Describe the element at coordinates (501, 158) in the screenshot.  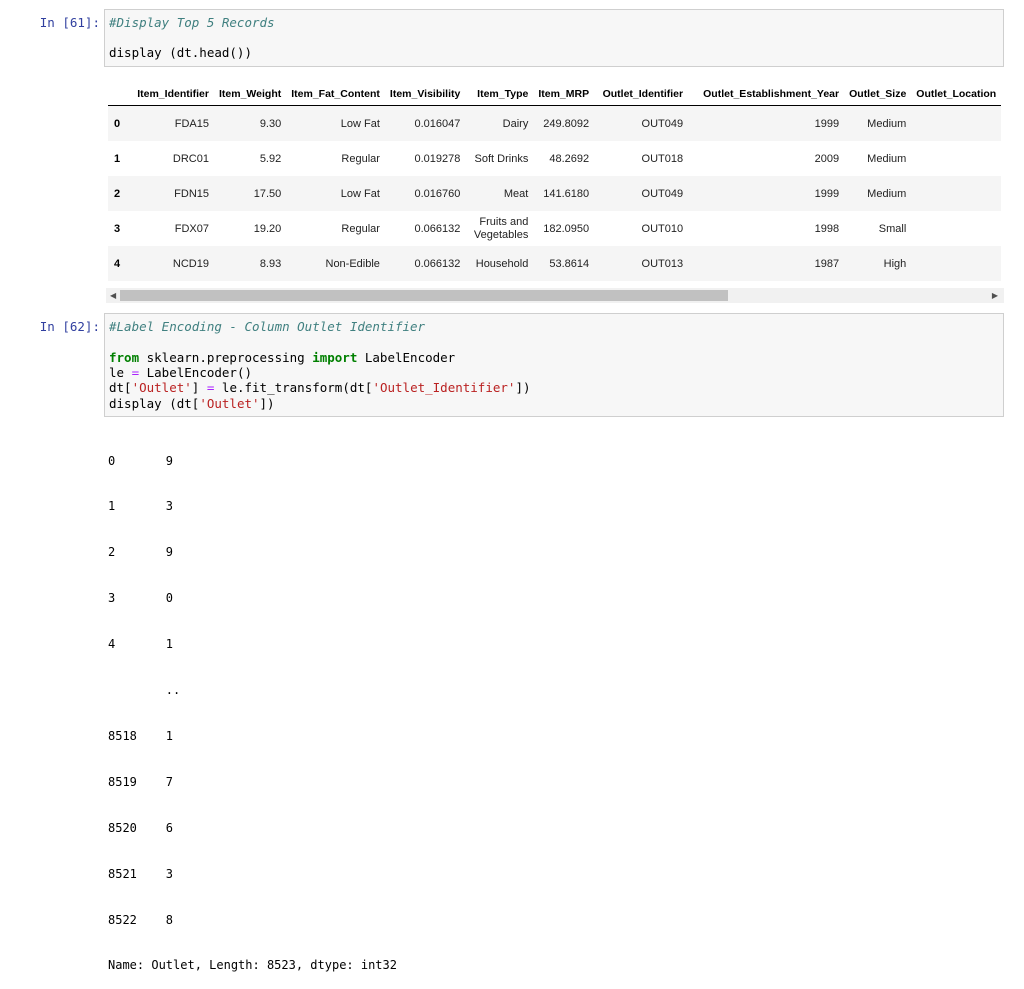
I see `table-cell: Soft Drinks` at that location.